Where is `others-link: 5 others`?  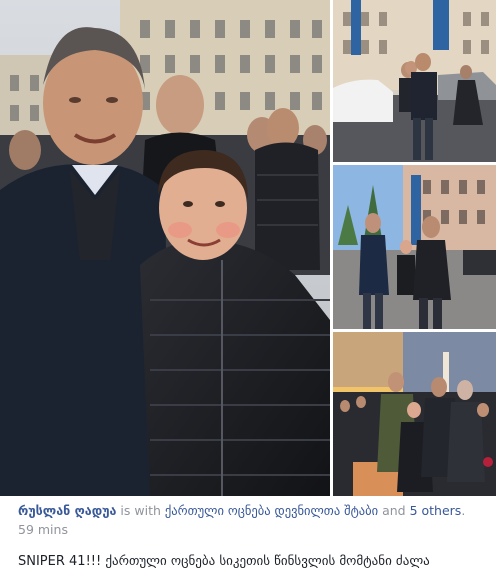
others-link: 5 others is located at coordinates (436, 510).